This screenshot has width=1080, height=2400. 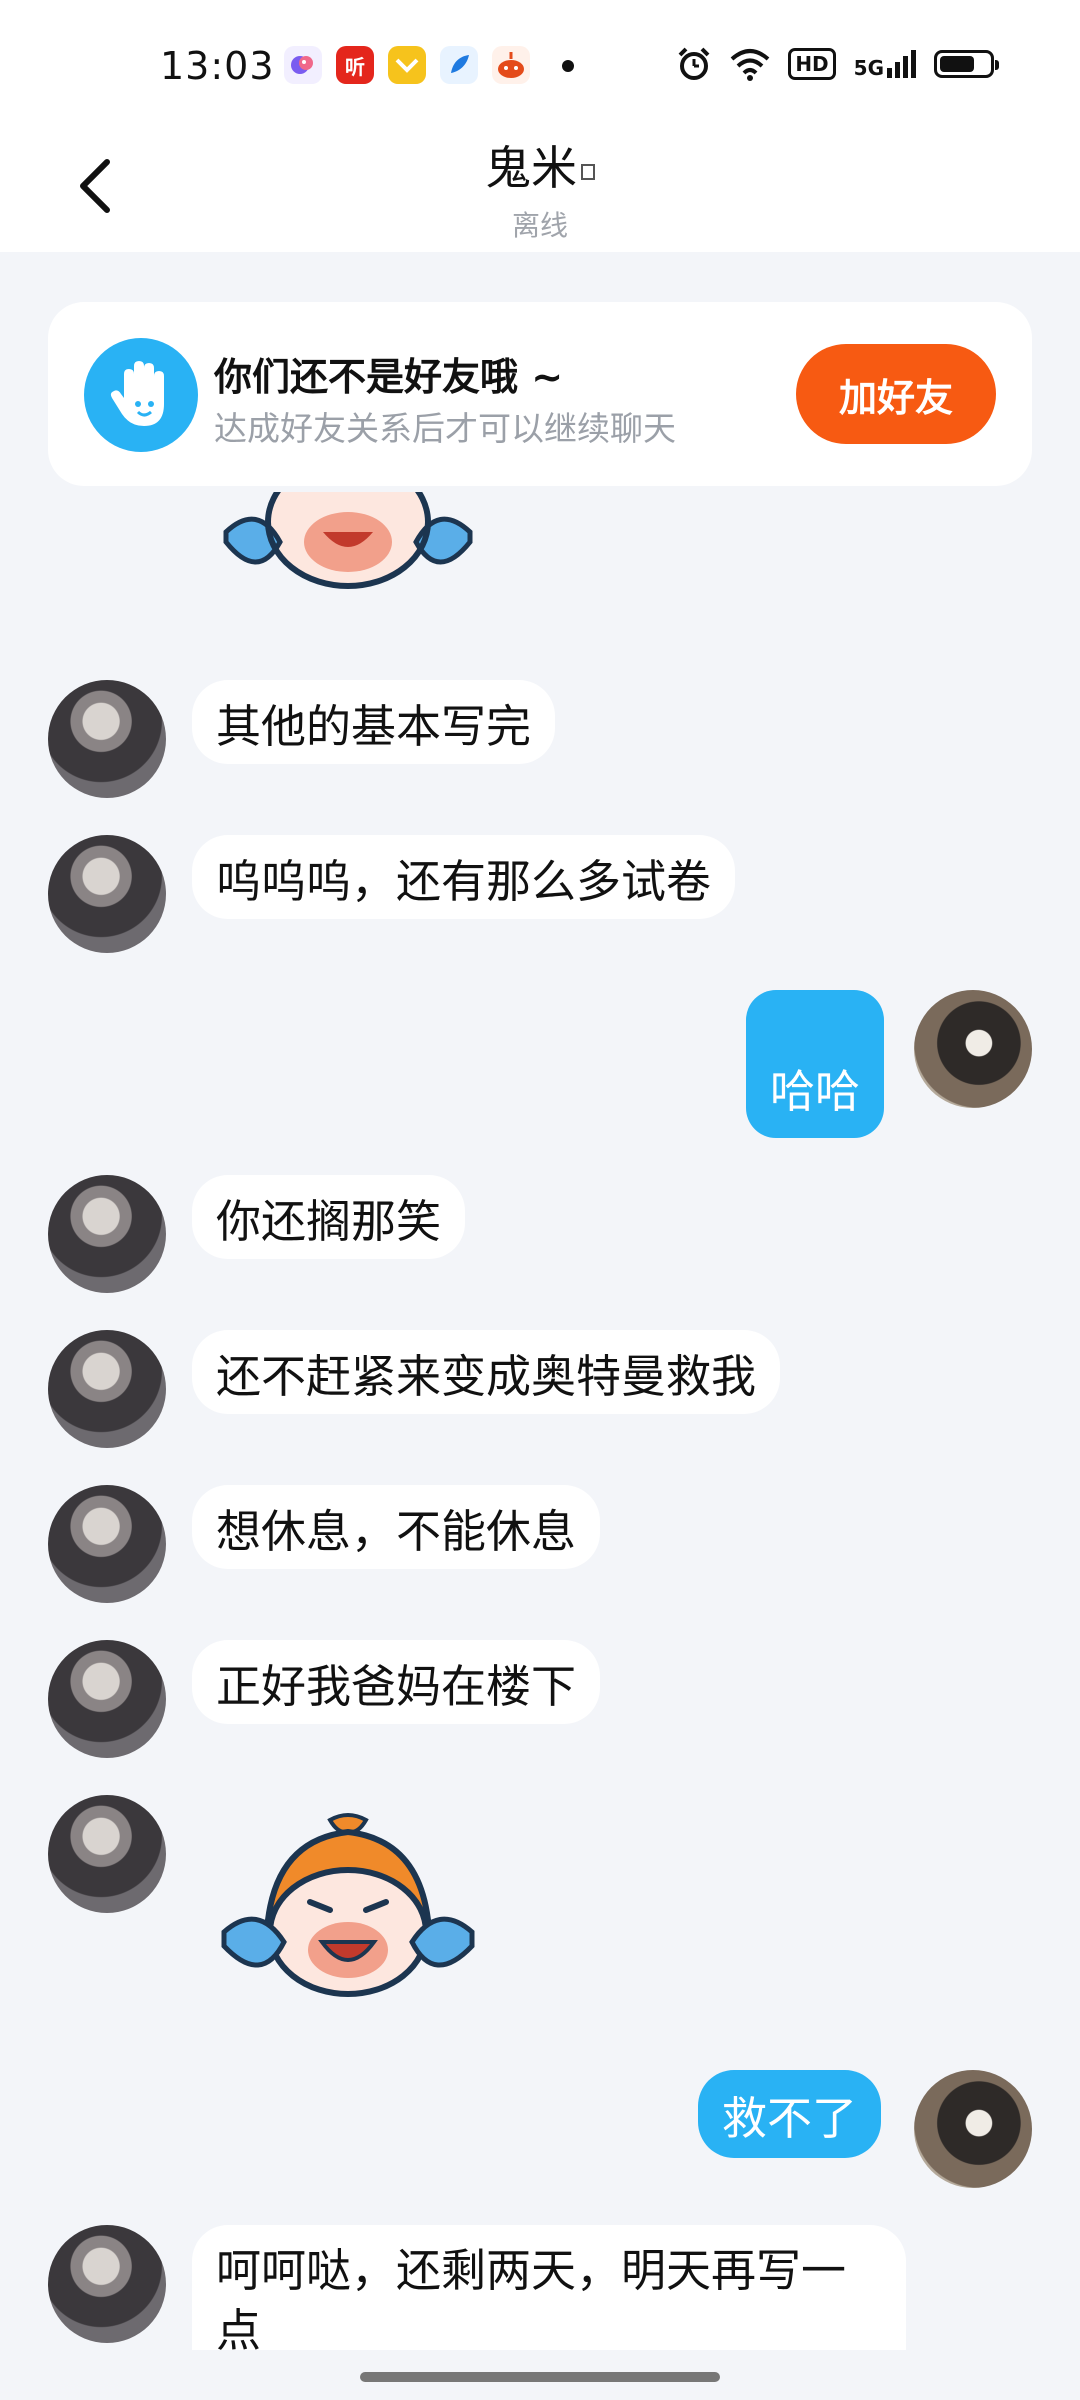 What do you see at coordinates (540, 2377) in the screenshot?
I see `home-indicator` at bounding box center [540, 2377].